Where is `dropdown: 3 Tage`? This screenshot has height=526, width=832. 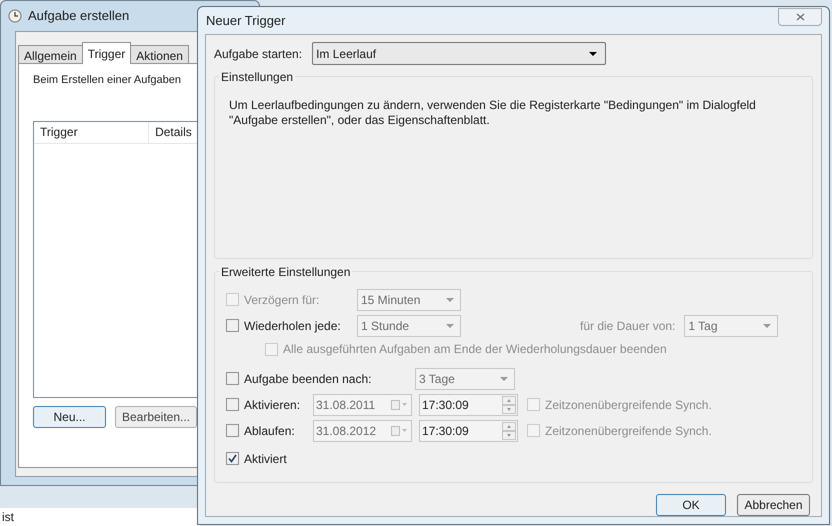 dropdown: 3 Tage is located at coordinates (465, 379).